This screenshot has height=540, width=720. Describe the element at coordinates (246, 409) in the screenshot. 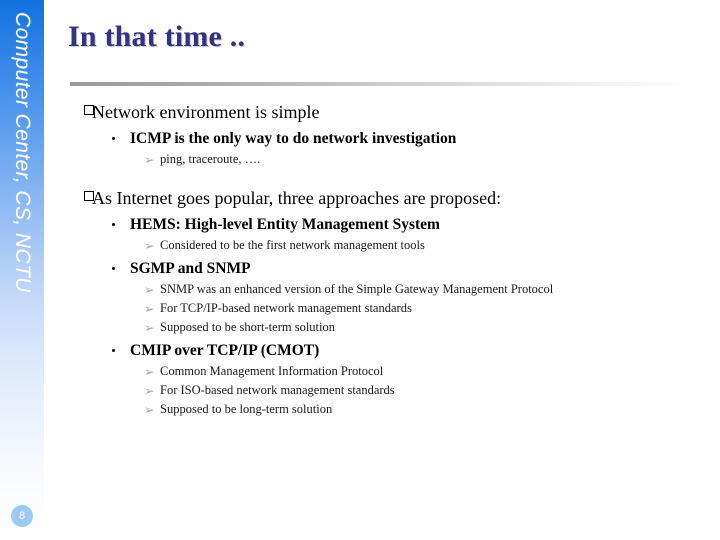

I see `outline-level3-text: Supposed to be long-term solution` at that location.